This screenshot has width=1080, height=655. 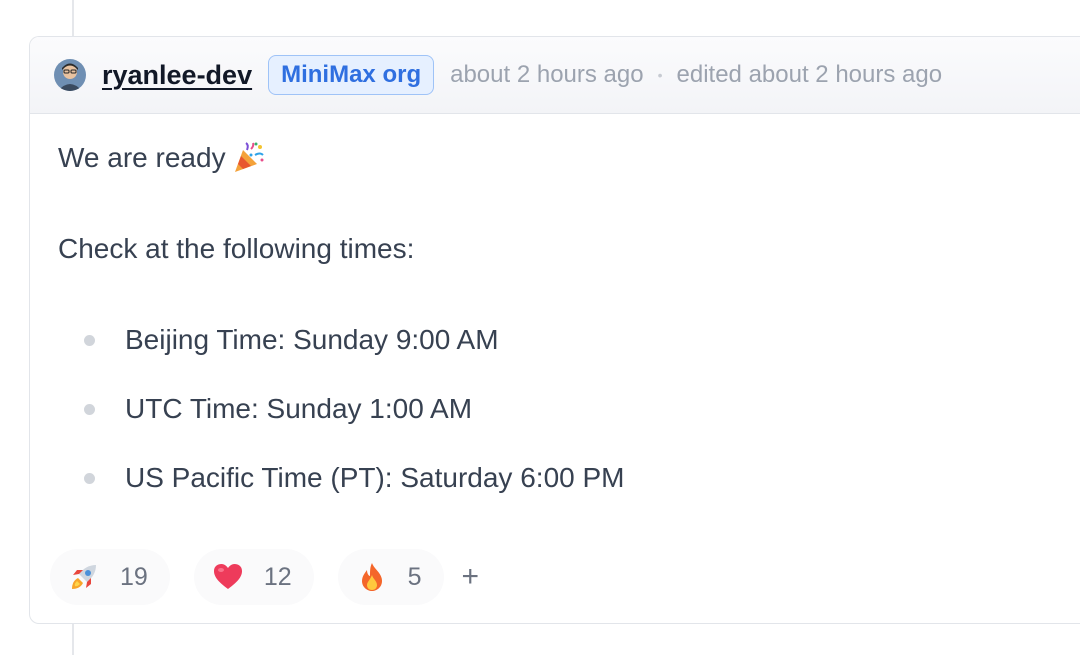 I want to click on add-reaction-button: +, so click(x=471, y=577).